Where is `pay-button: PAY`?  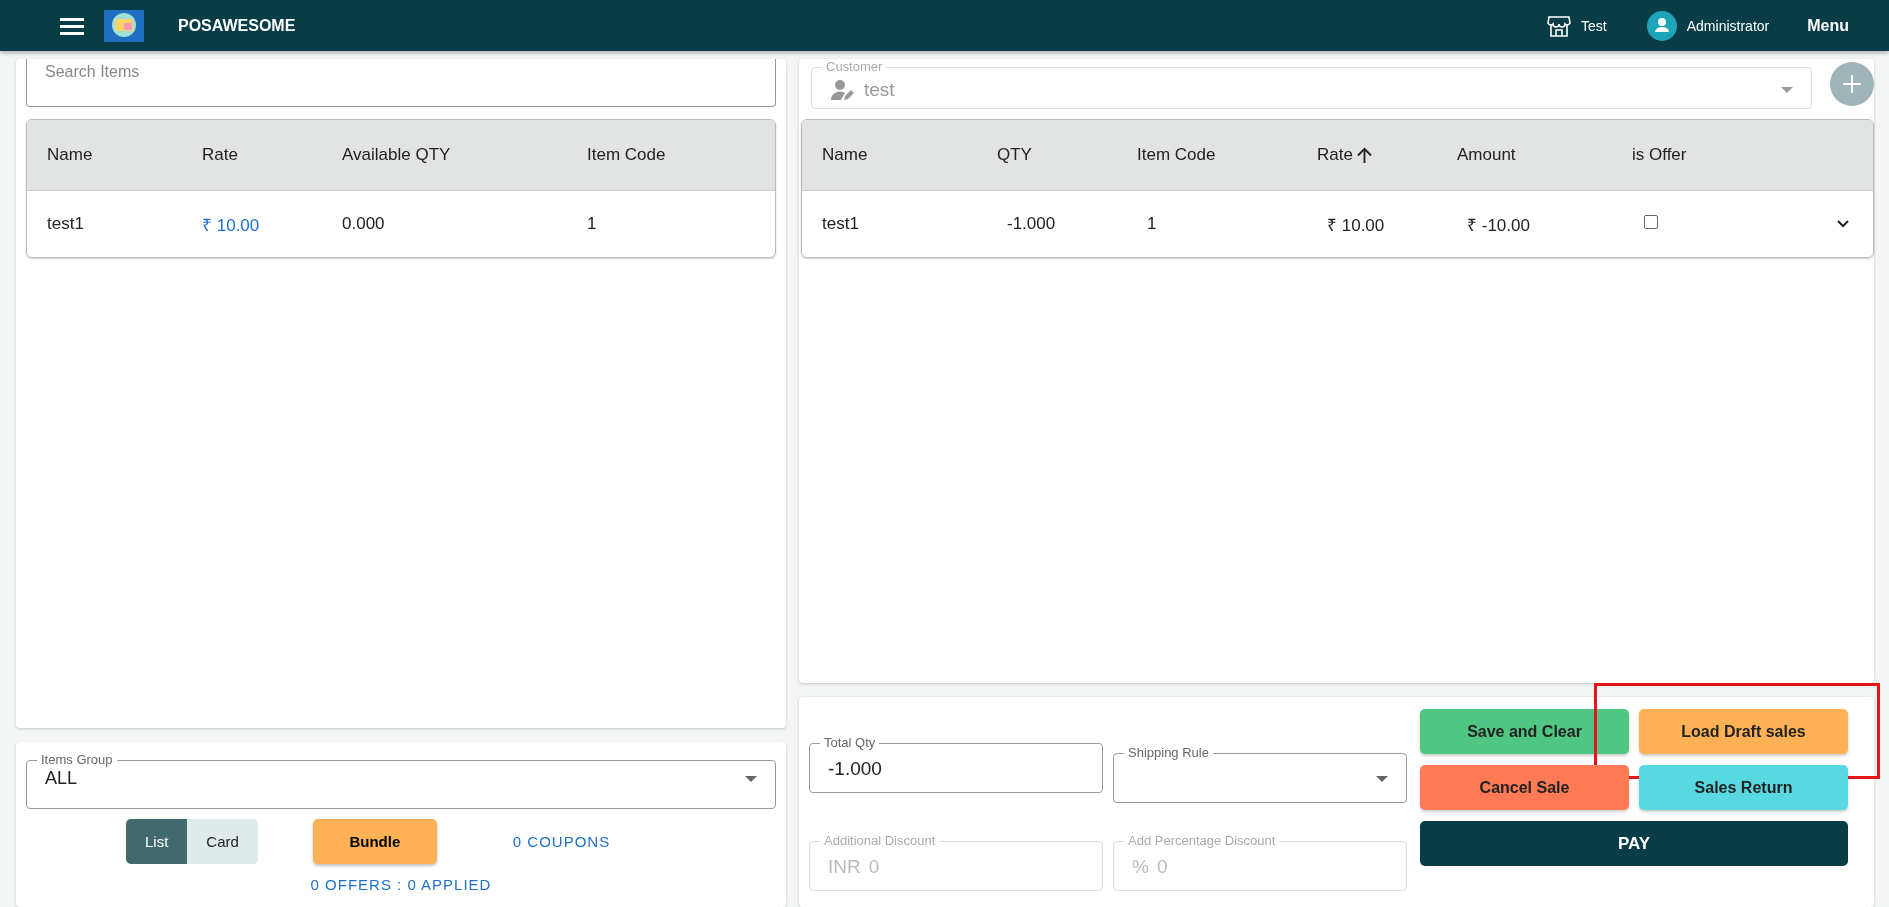
pay-button: PAY is located at coordinates (1634, 843).